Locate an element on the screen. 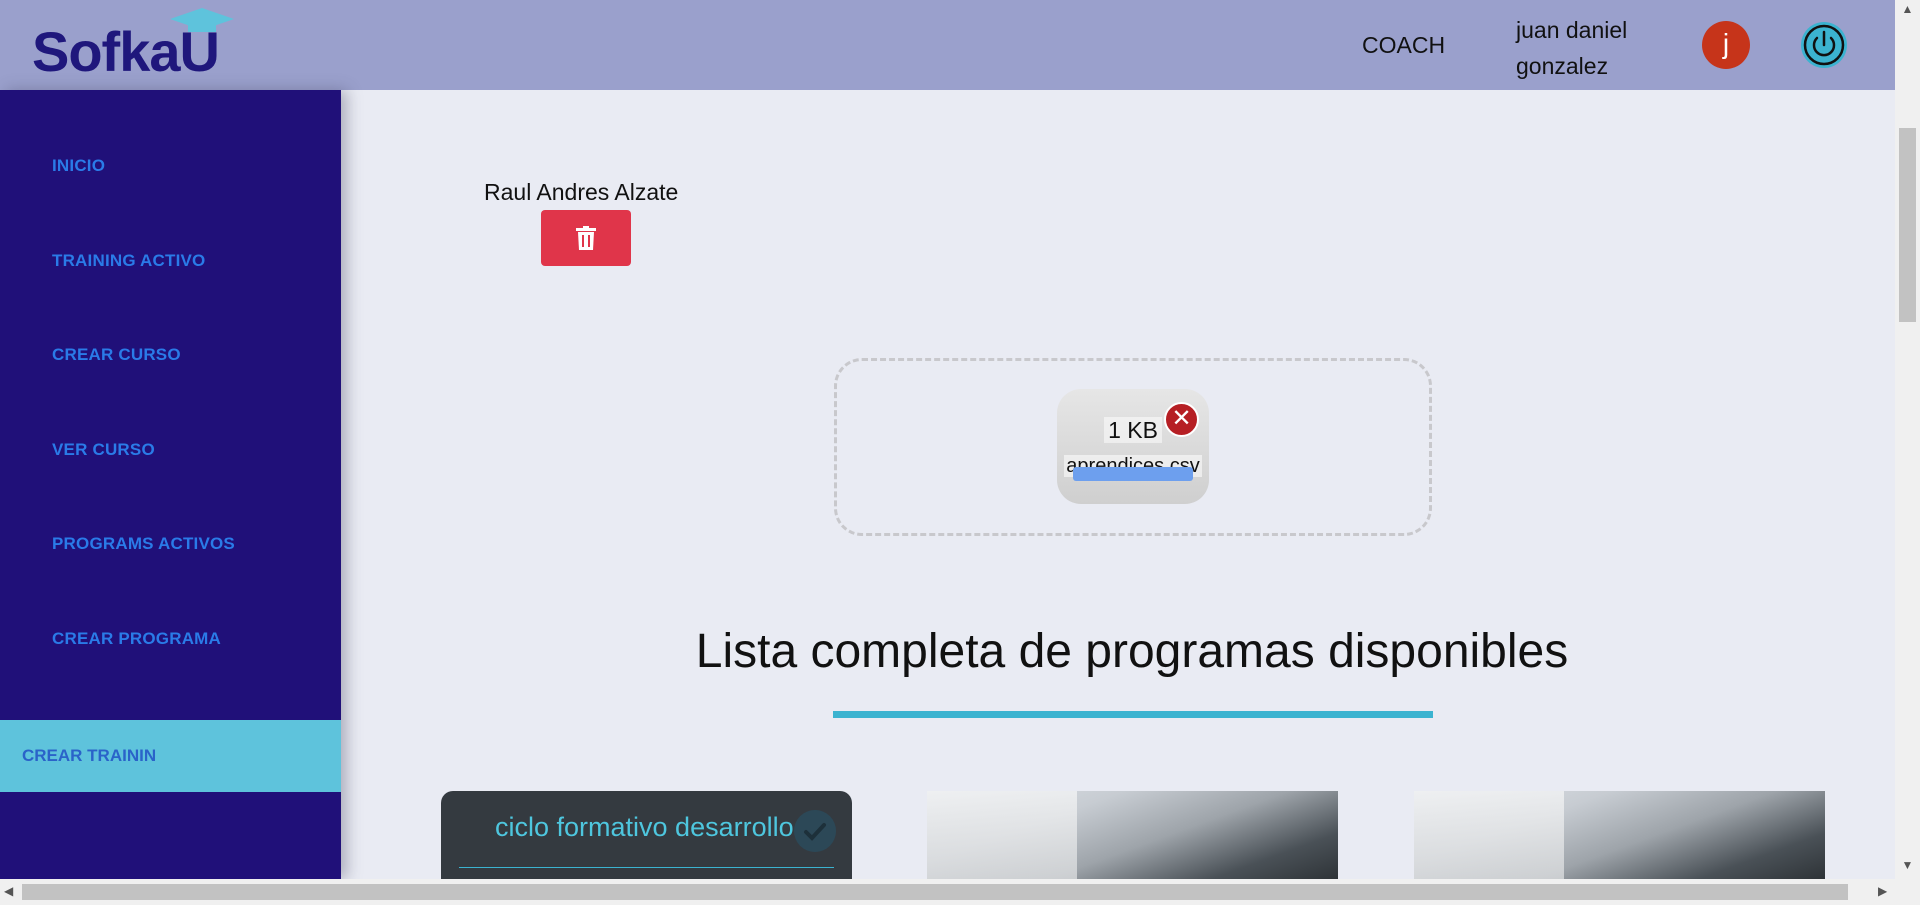 The image size is (1920, 905). scroll-up-icon: ▲ is located at coordinates (1907, 9).